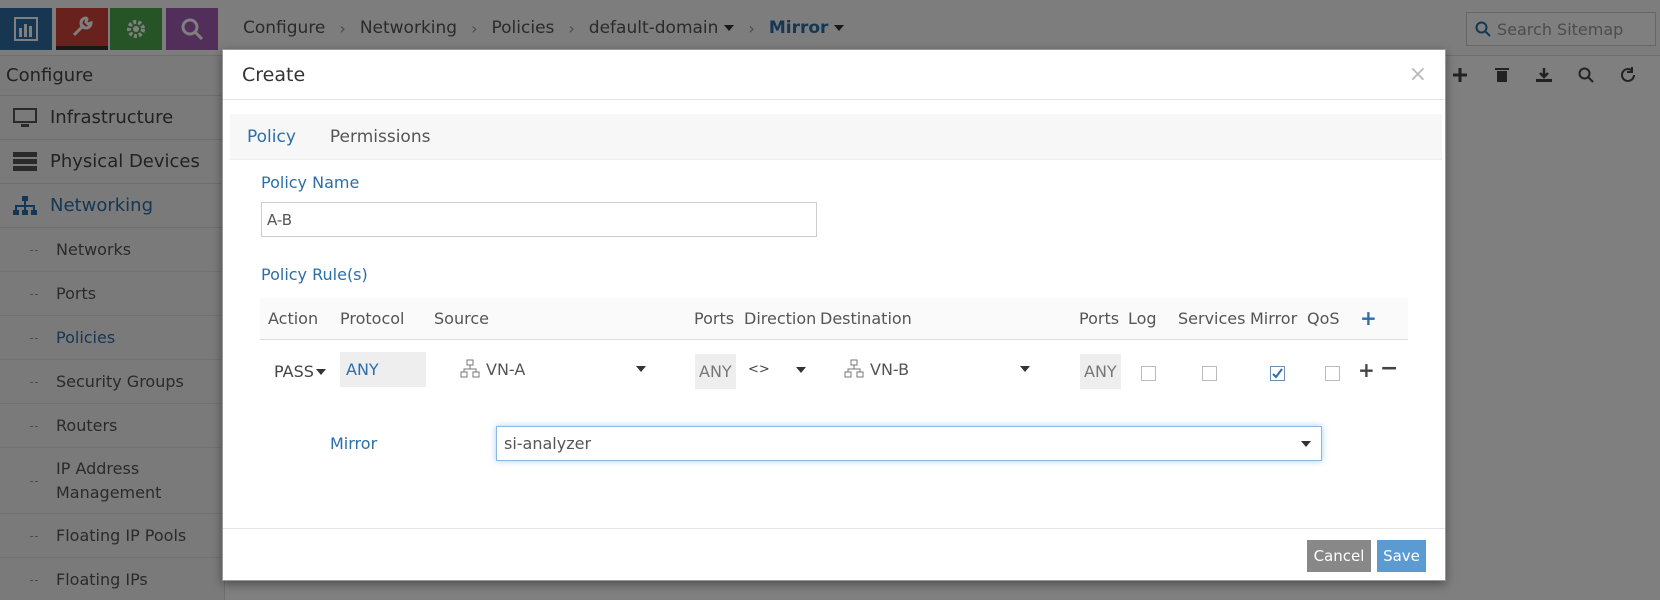 Image resolution: width=1660 pixels, height=600 pixels. I want to click on col-source-ports: Ports, so click(714, 318).